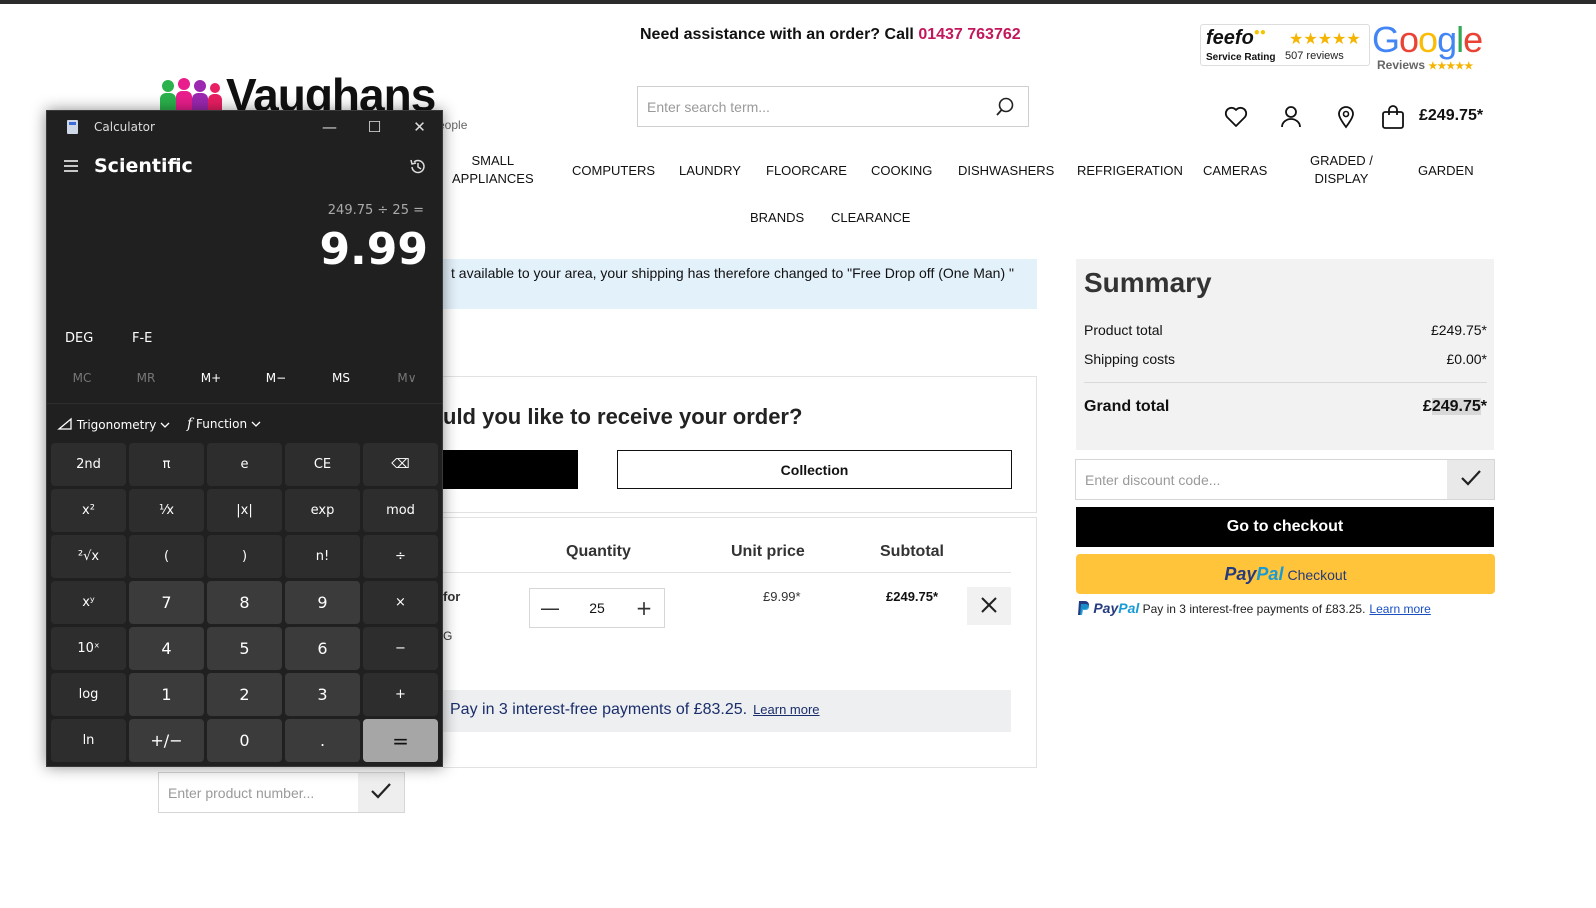 This screenshot has width=1596, height=908. Describe the element at coordinates (493, 170) in the screenshot. I see `nav-small-appliances: SMALL APPLIANCES` at that location.